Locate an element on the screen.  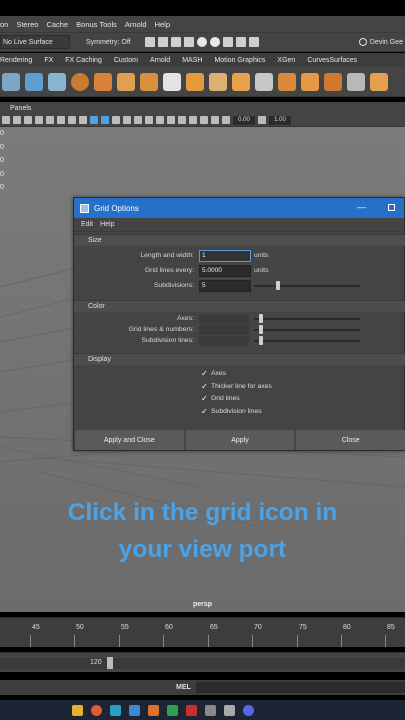
film-gate-icon is located at coordinates (61, 120).